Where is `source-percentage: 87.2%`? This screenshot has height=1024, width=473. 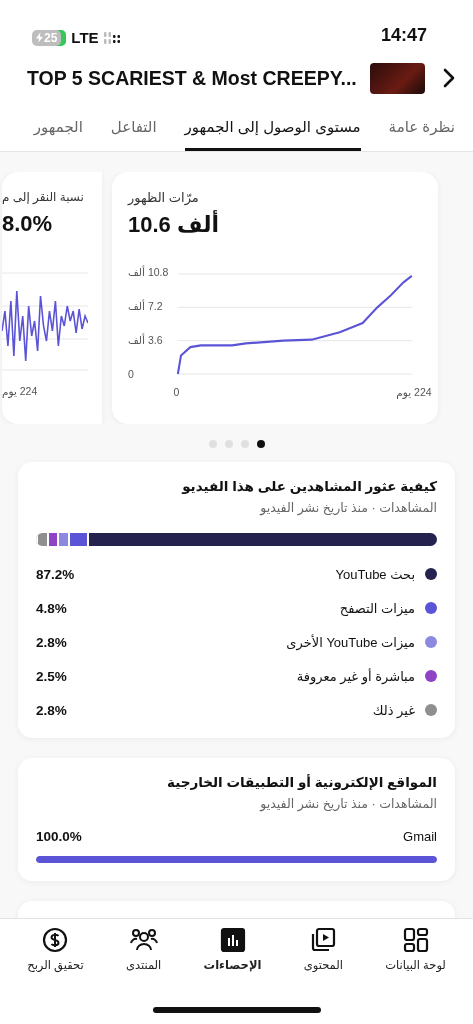
source-percentage: 87.2% is located at coordinates (55, 574).